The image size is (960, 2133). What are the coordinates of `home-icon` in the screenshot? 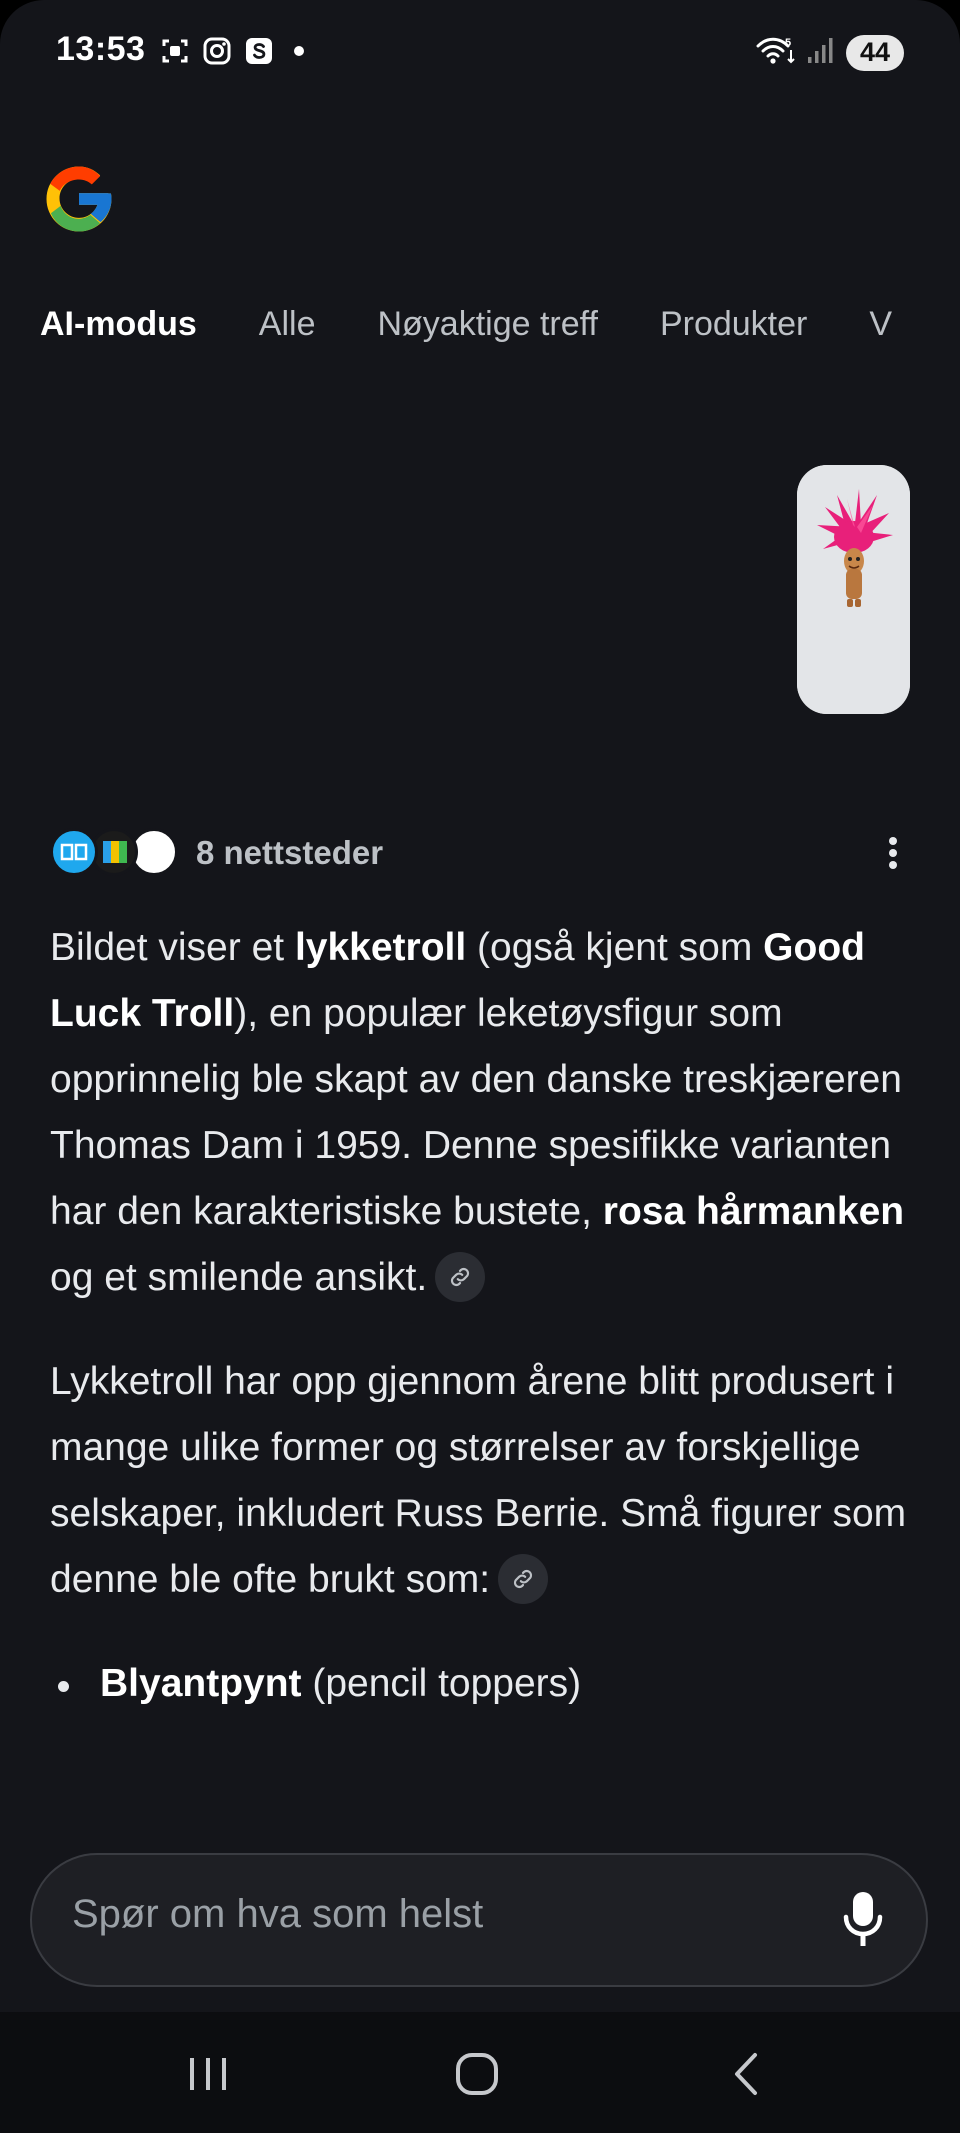 It's located at (477, 2074).